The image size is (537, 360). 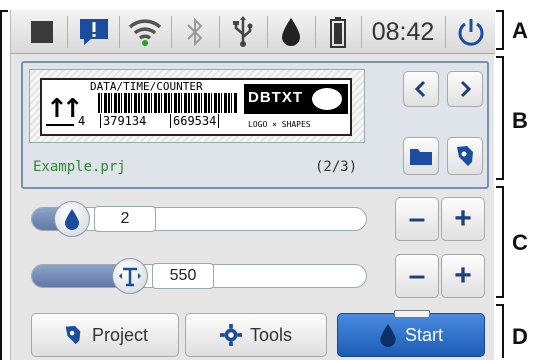 What do you see at coordinates (271, 334) in the screenshot?
I see `tools-button-label: Tools` at bounding box center [271, 334].